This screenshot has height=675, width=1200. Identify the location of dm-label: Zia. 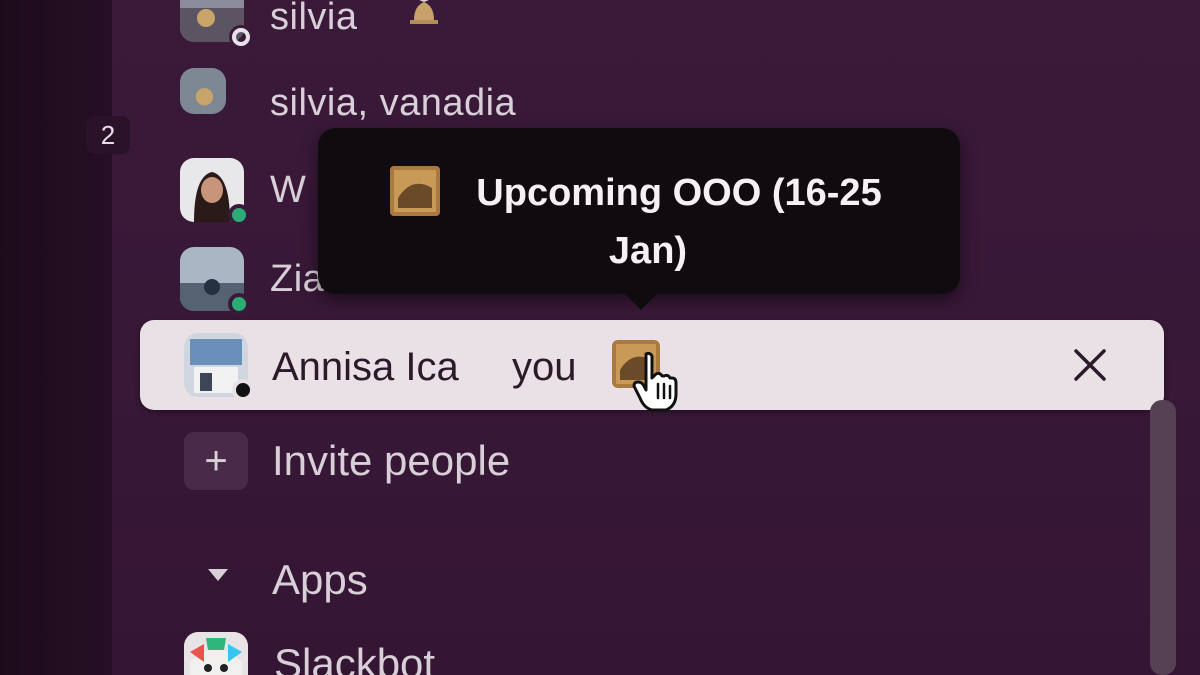
(297, 279).